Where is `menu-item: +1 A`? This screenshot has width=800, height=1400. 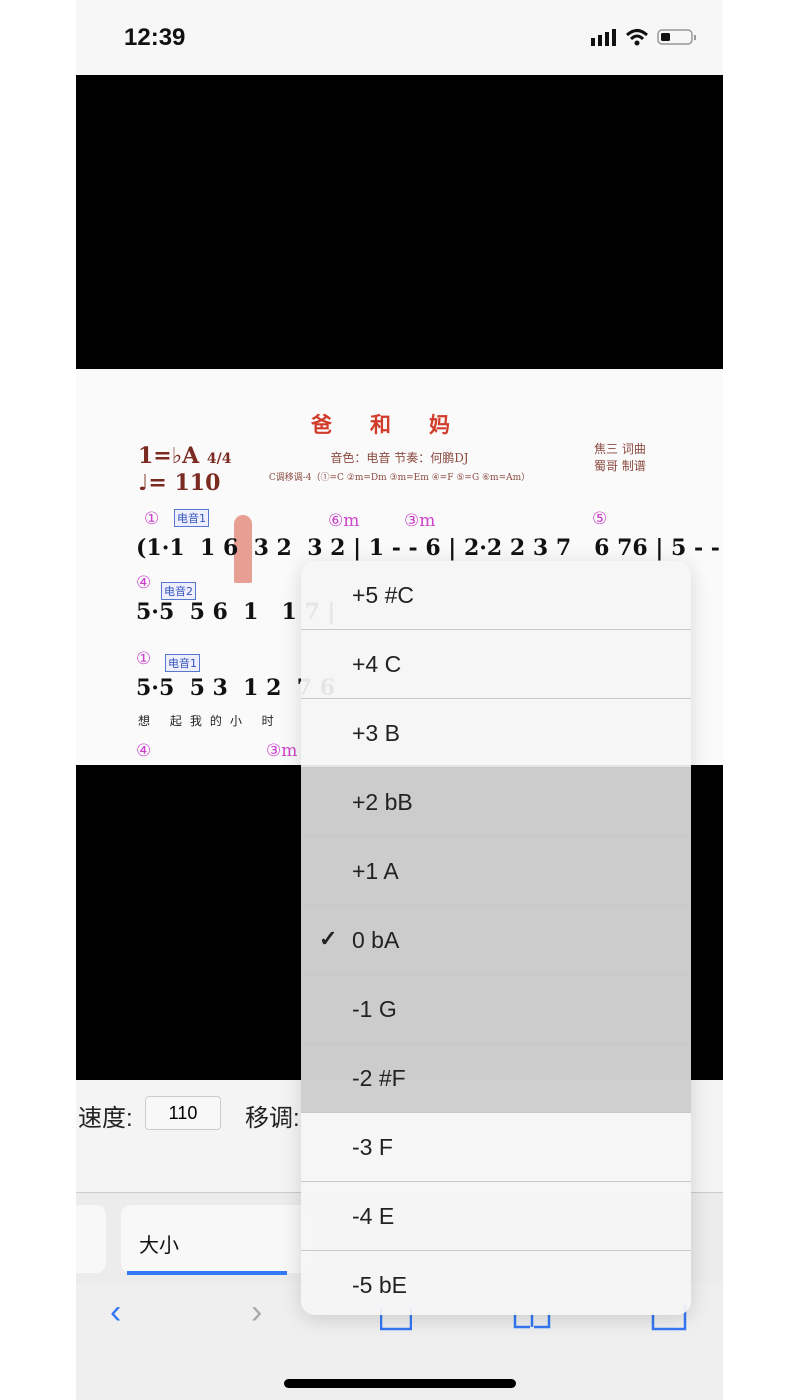 menu-item: +1 A is located at coordinates (496, 871).